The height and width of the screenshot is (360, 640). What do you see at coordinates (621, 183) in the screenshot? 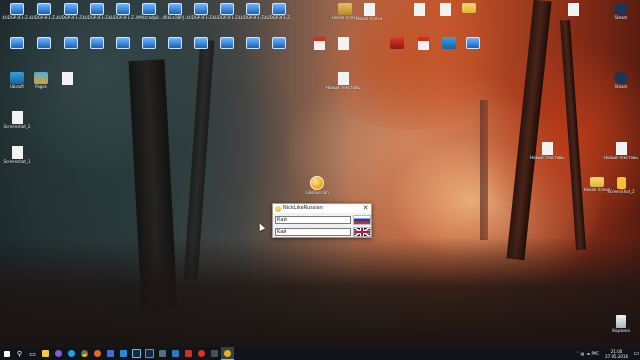
I see `lock-icon` at bounding box center [621, 183].